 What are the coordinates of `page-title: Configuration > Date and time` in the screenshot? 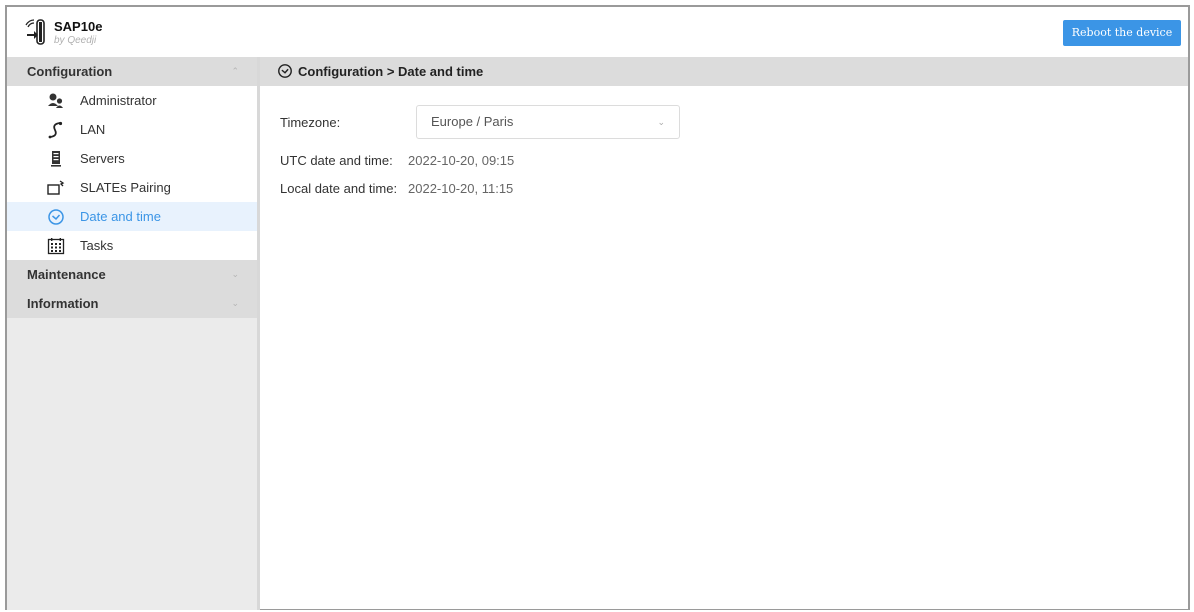 It's located at (391, 71).